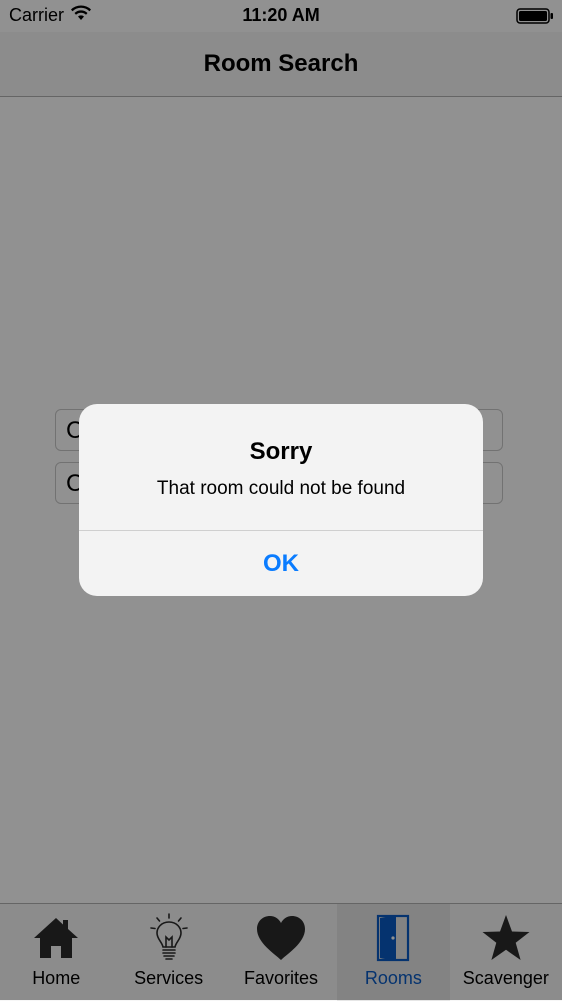 The image size is (562, 1001). What do you see at coordinates (281, 488) in the screenshot?
I see `alert-message: That room could not be found` at bounding box center [281, 488].